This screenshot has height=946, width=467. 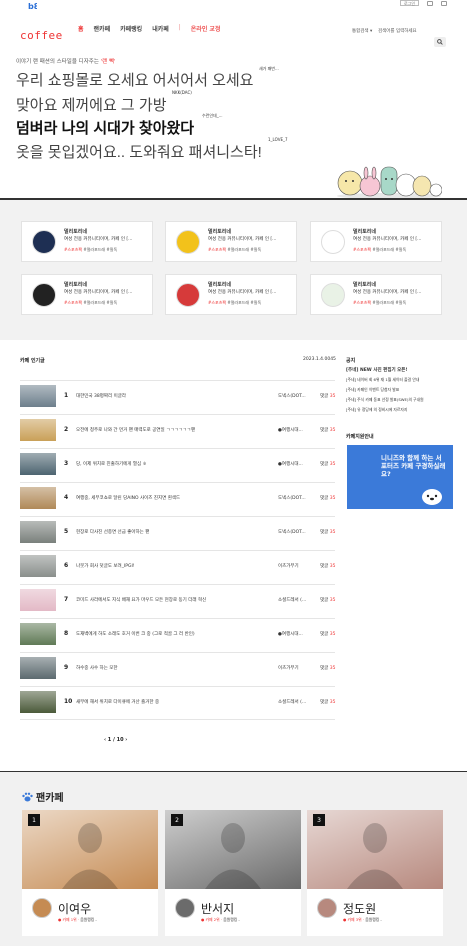 I want to click on notice-item: [주네] 주식 카페 동표 선정 발표(SWE)의 구내원, so click(x=385, y=400).